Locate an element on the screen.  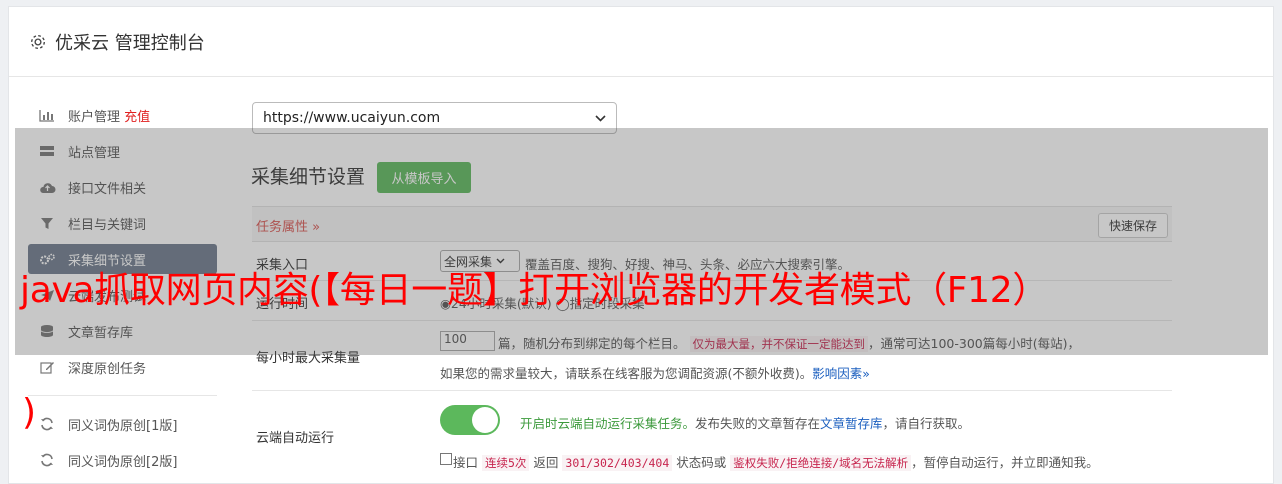
pause-text-3: ，暂停自动运行，并立即通知我。 is located at coordinates (1005, 462).